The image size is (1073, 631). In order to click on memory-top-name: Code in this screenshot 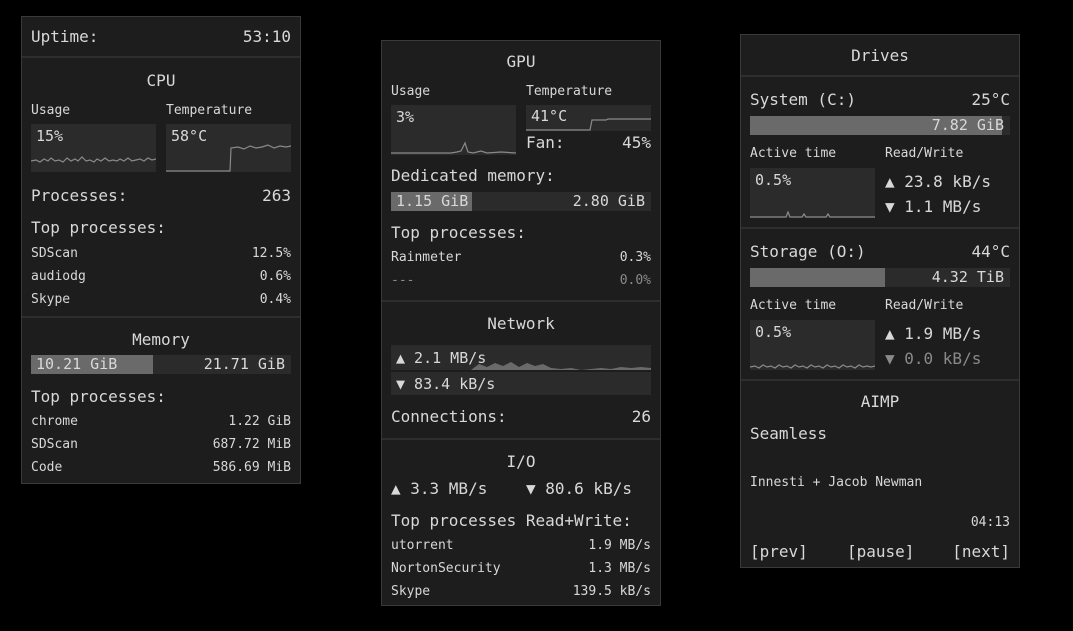, I will do `click(47, 467)`.